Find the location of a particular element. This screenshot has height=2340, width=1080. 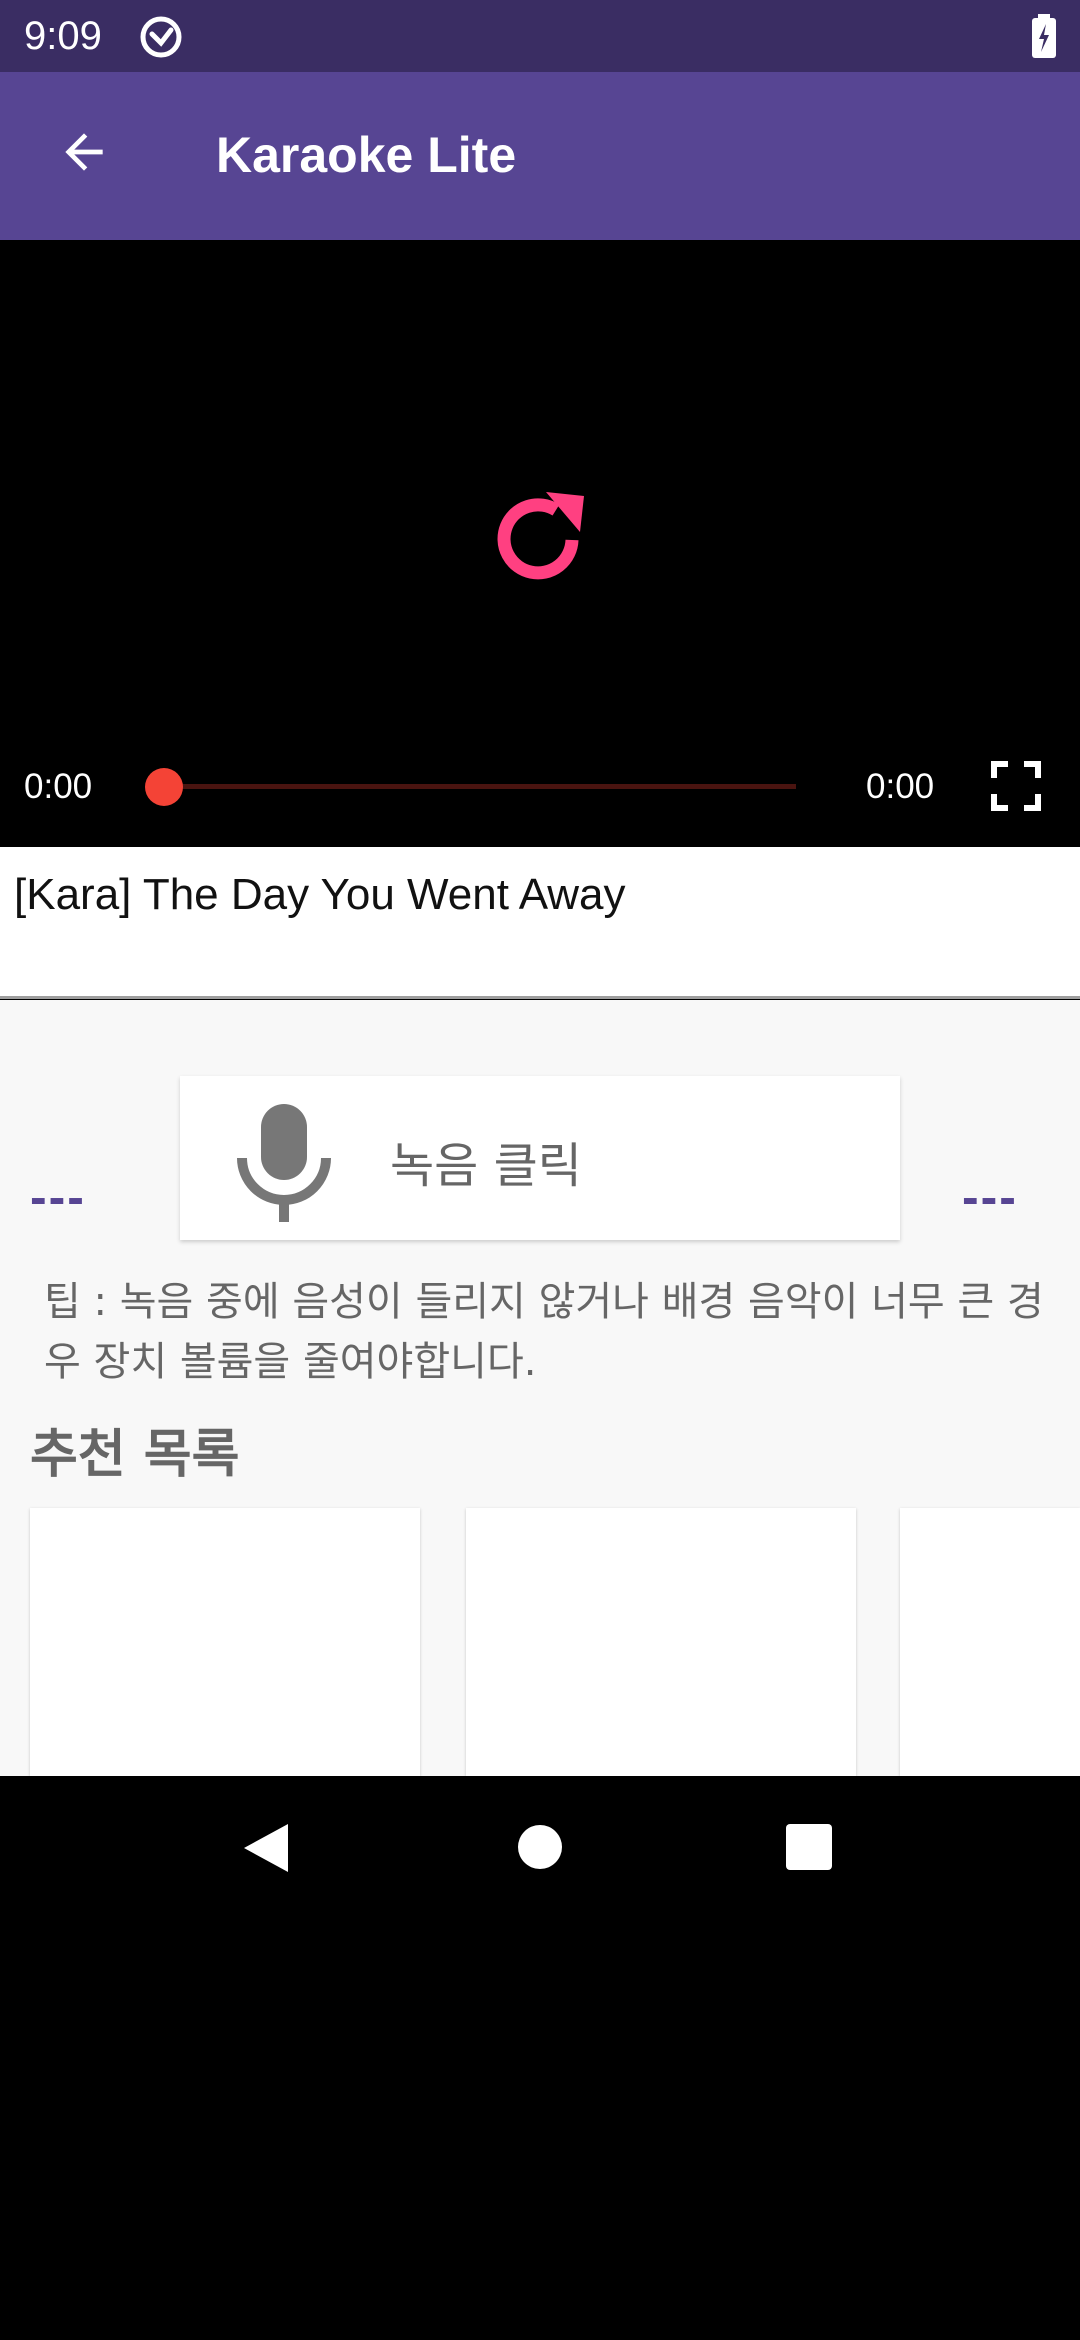

back-button is located at coordinates (84, 152).